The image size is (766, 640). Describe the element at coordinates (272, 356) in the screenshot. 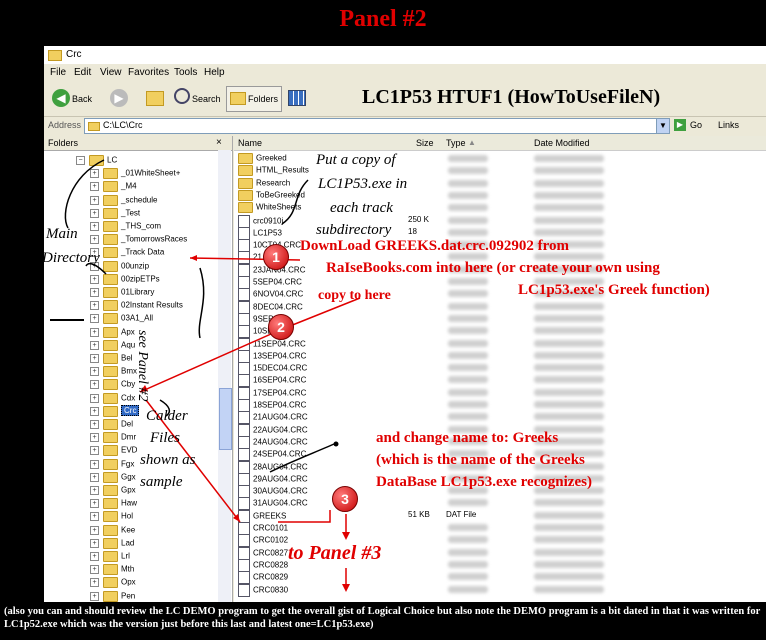

I see `file-row: 13SEP04.CRC` at that location.